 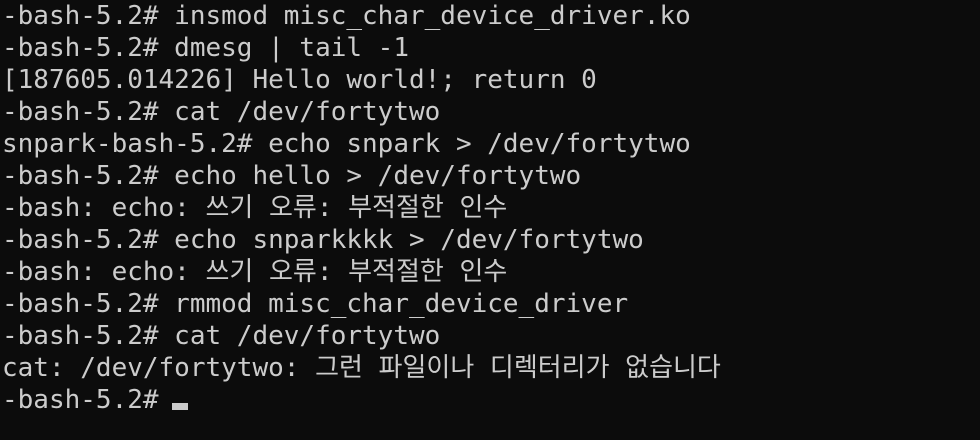 What do you see at coordinates (179, 406) in the screenshot?
I see `text-cursor` at bounding box center [179, 406].